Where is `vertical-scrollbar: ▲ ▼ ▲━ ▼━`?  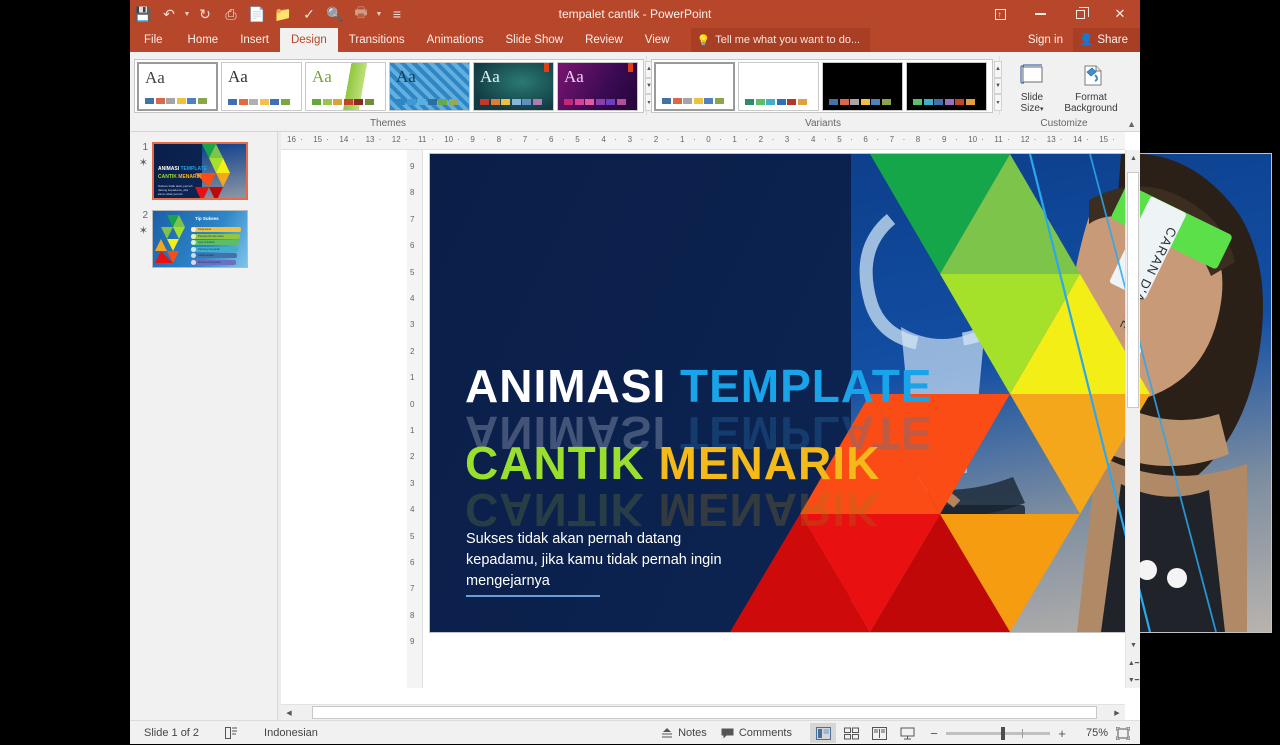
vertical-scrollbar: ▲ ▼ ▲━ ▼━ is located at coordinates (1132, 419).